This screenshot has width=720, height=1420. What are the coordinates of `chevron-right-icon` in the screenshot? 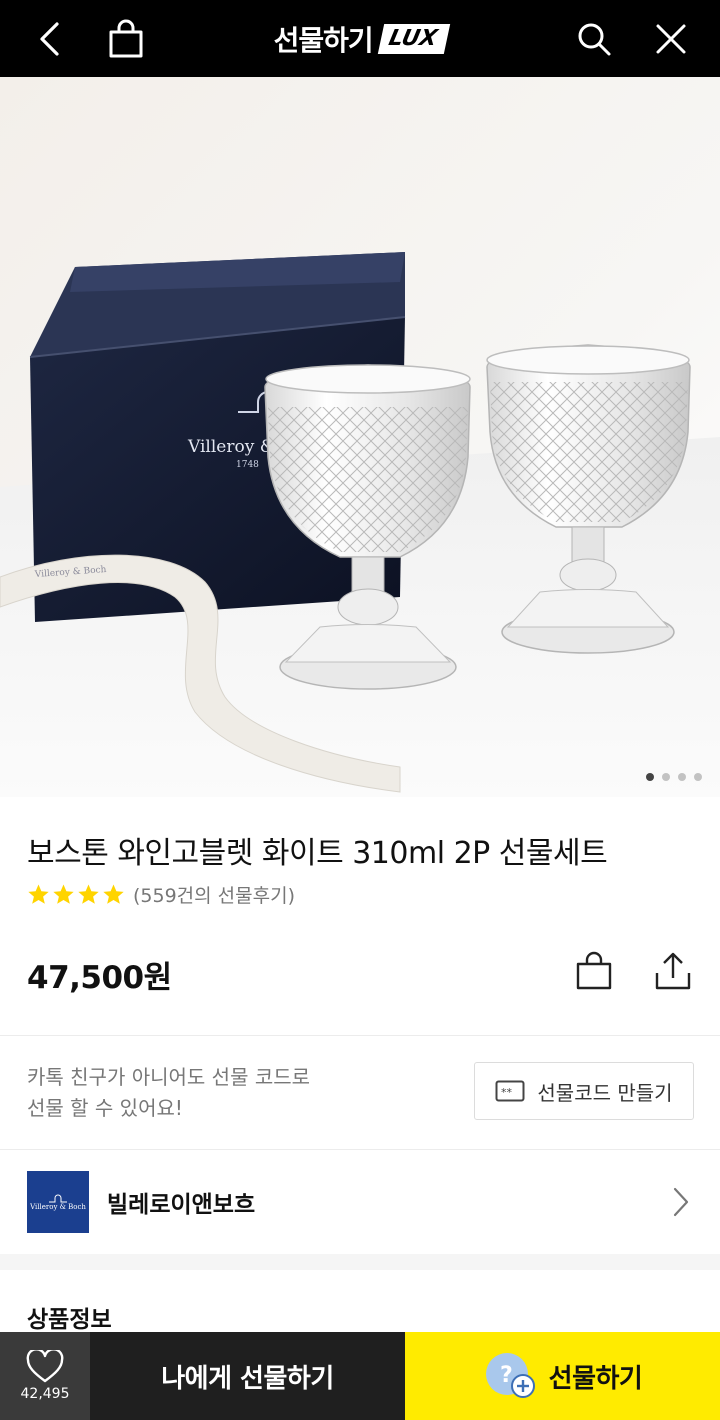 It's located at (681, 1202).